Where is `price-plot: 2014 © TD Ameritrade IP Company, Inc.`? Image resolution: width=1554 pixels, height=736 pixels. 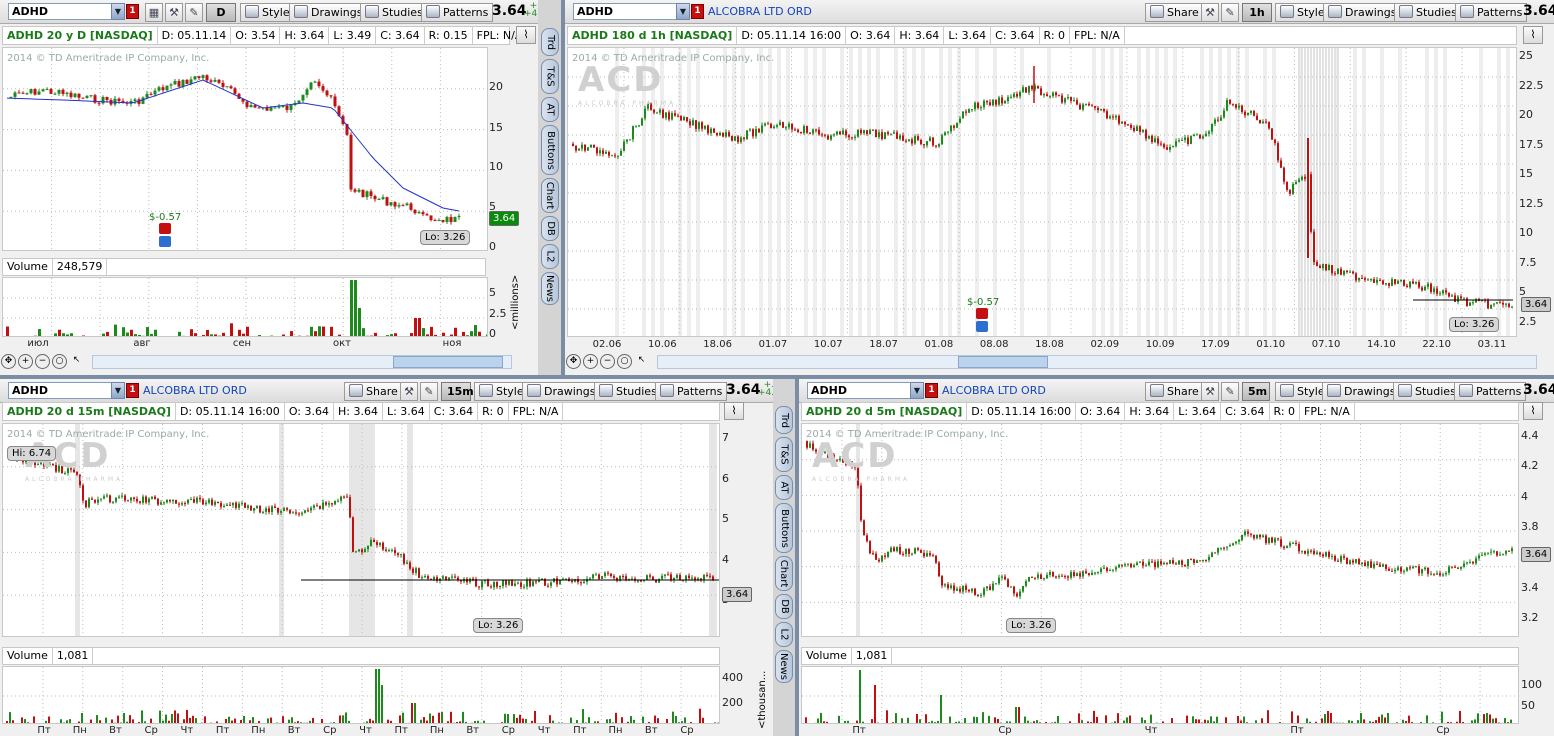
price-plot: 2014 © TD Ameritrade IP Company, Inc. is located at coordinates (245, 149).